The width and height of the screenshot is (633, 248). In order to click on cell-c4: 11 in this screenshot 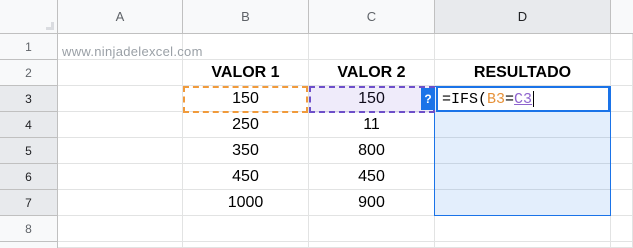, I will do `click(372, 125)`.